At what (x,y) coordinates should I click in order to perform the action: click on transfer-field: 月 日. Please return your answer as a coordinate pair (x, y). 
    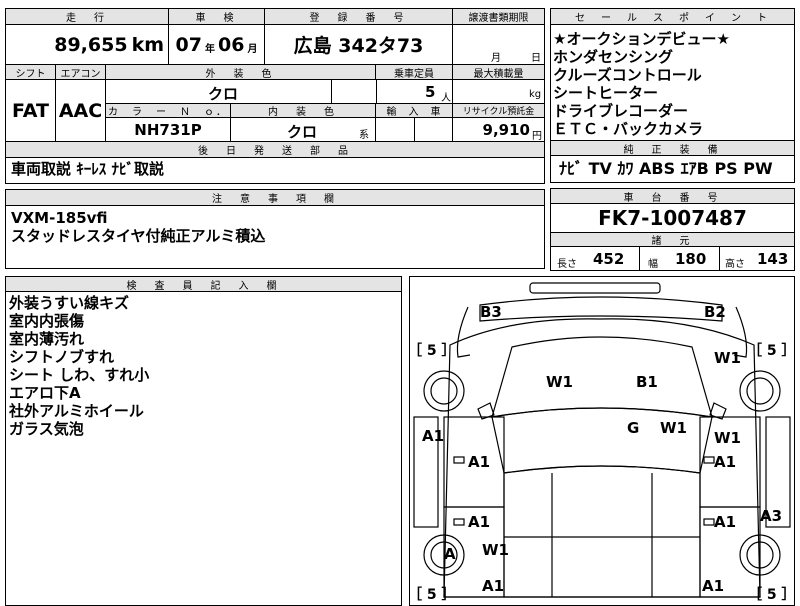
    Looking at the image, I should click on (498, 45).